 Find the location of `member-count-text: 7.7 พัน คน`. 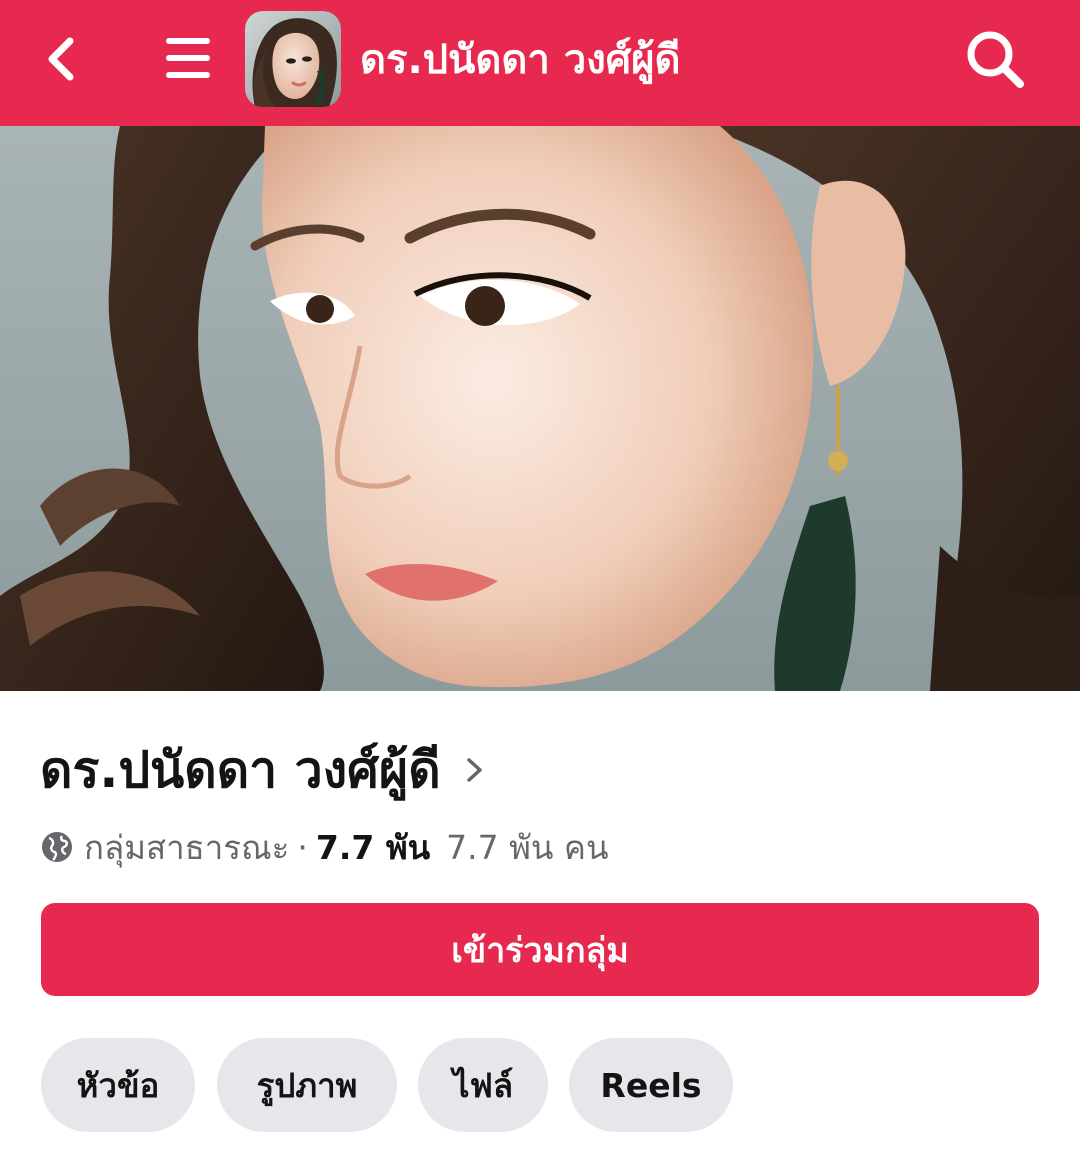

member-count-text: 7.7 พัน คน is located at coordinates (527, 847).